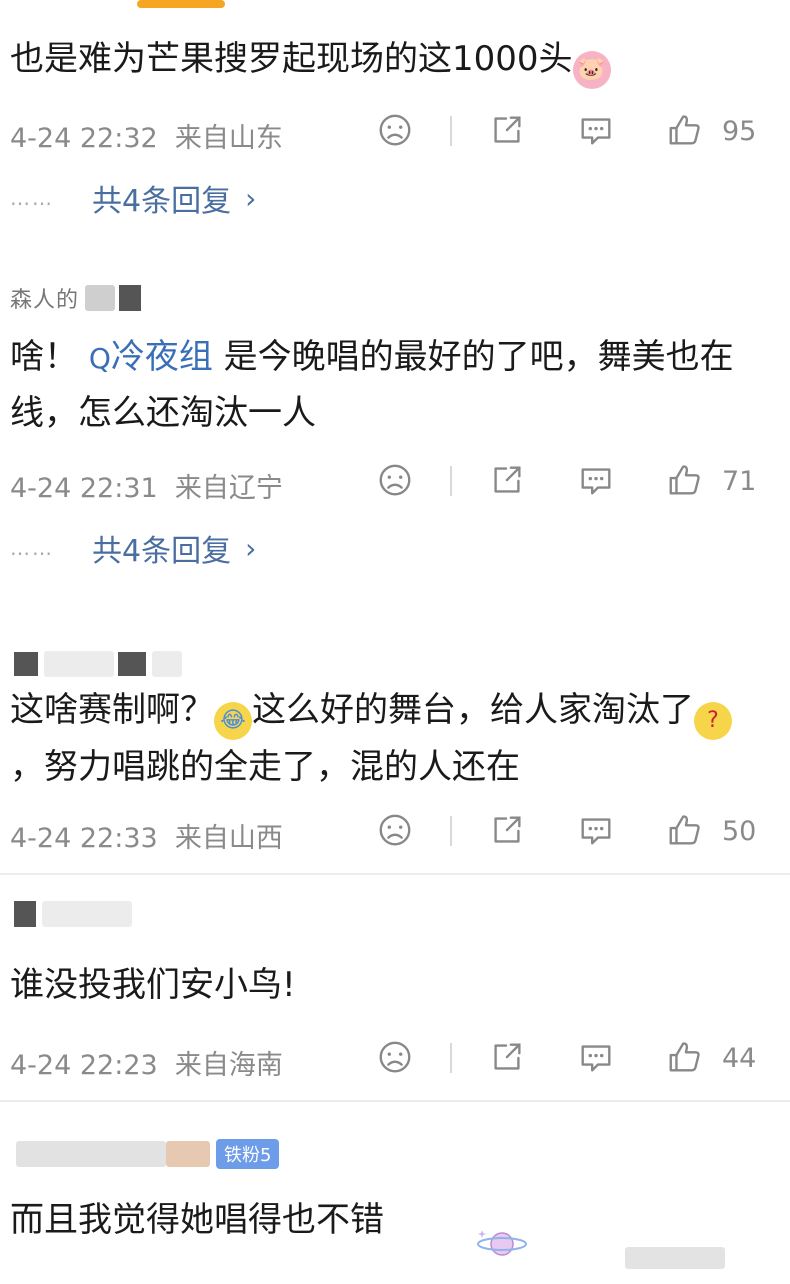  Describe the element at coordinates (146, 1065) in the screenshot. I see `comment-time: 4-24 22:23 来自海南` at that location.